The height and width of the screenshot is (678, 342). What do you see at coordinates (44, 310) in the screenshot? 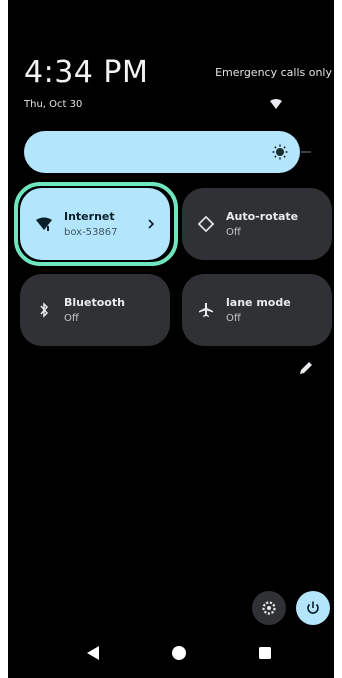
I see `bluetooth-icon` at bounding box center [44, 310].